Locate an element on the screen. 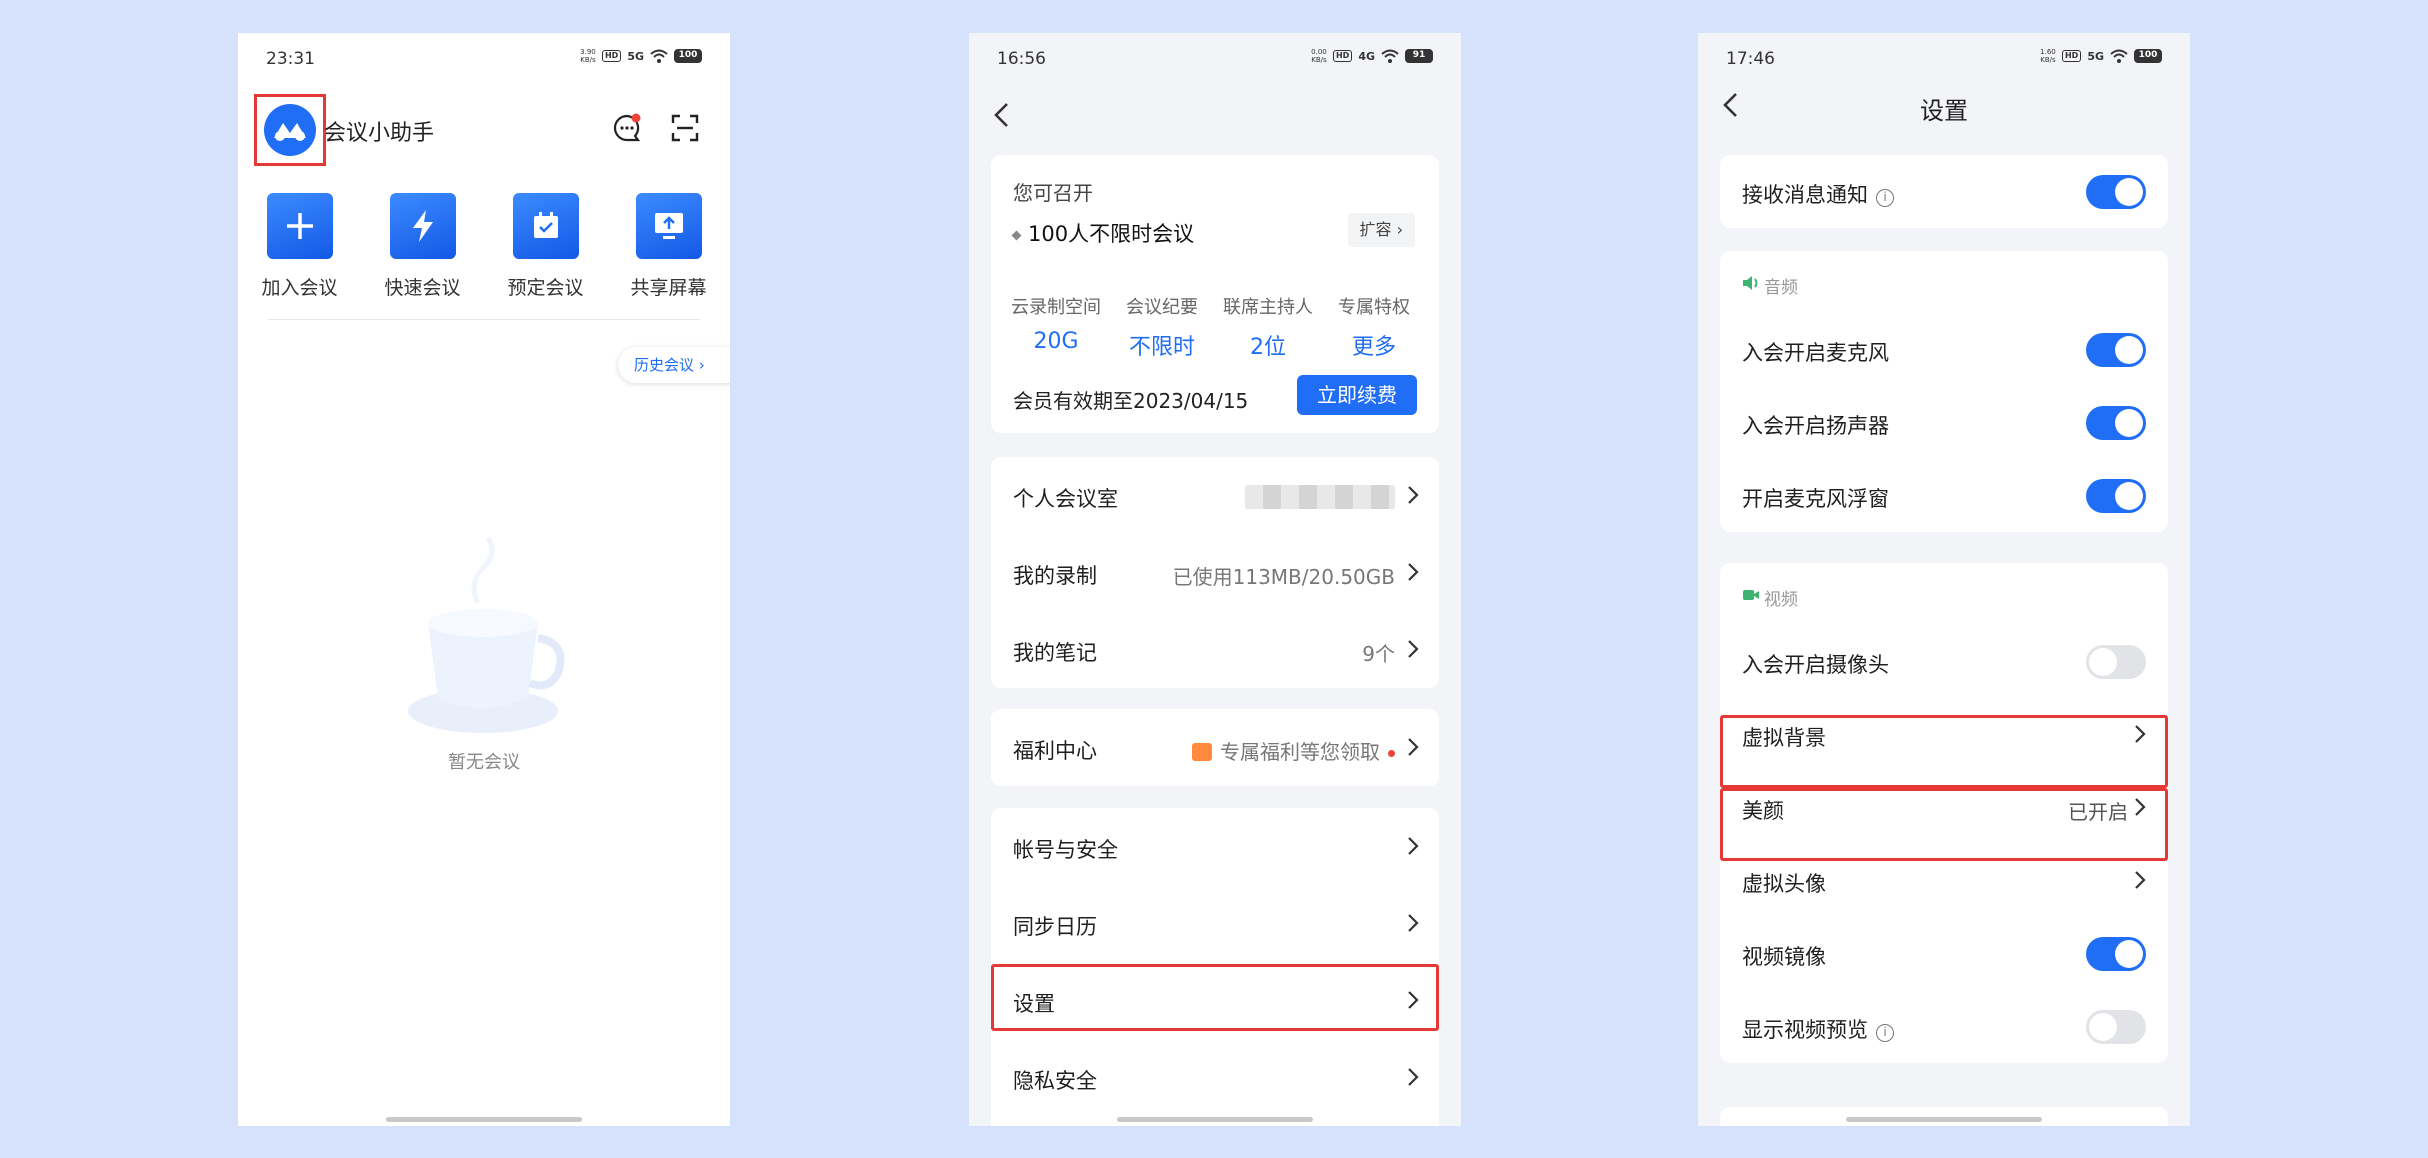  network-speed: 1.60 KB/s is located at coordinates (2048, 56).